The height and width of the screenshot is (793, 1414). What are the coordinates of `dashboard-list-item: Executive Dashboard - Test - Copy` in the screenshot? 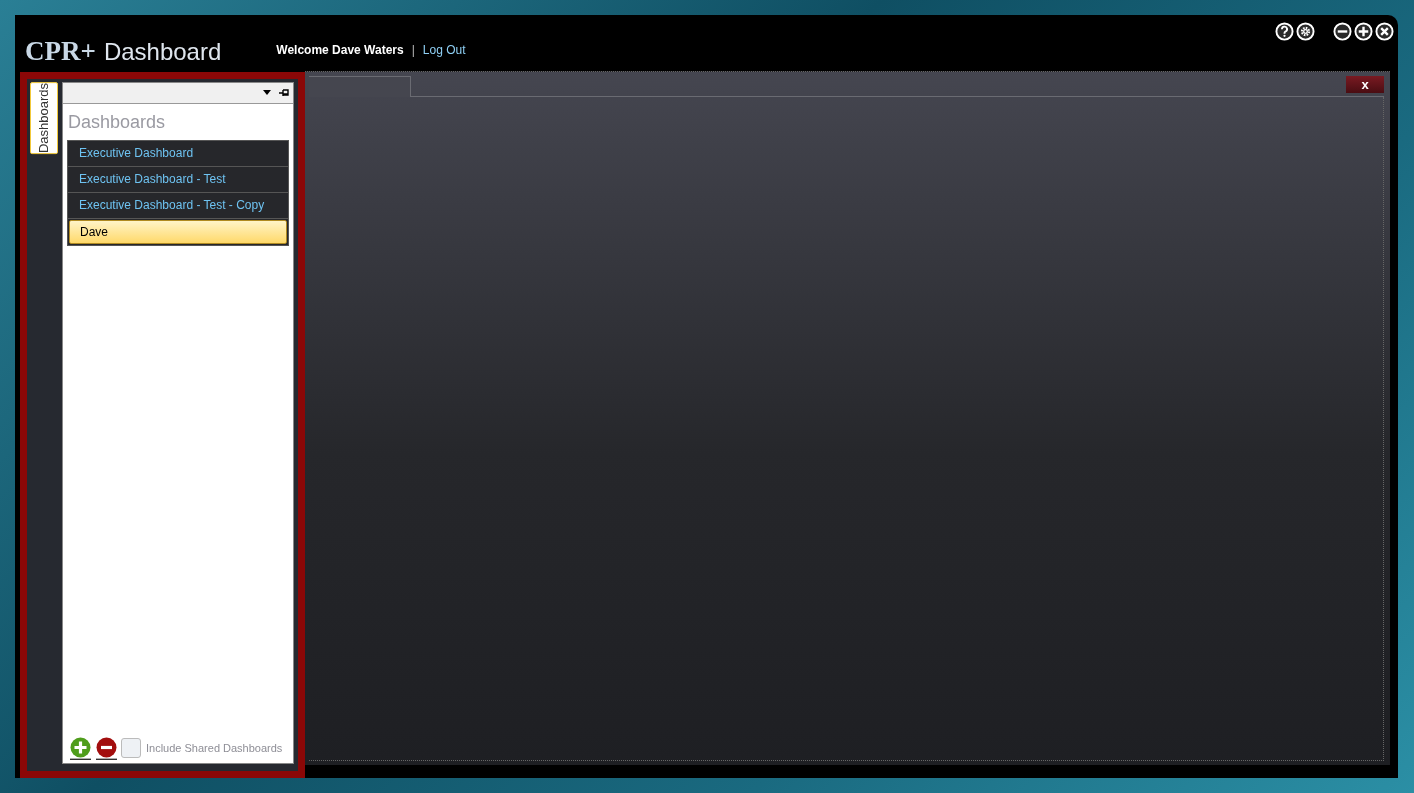 It's located at (178, 205).